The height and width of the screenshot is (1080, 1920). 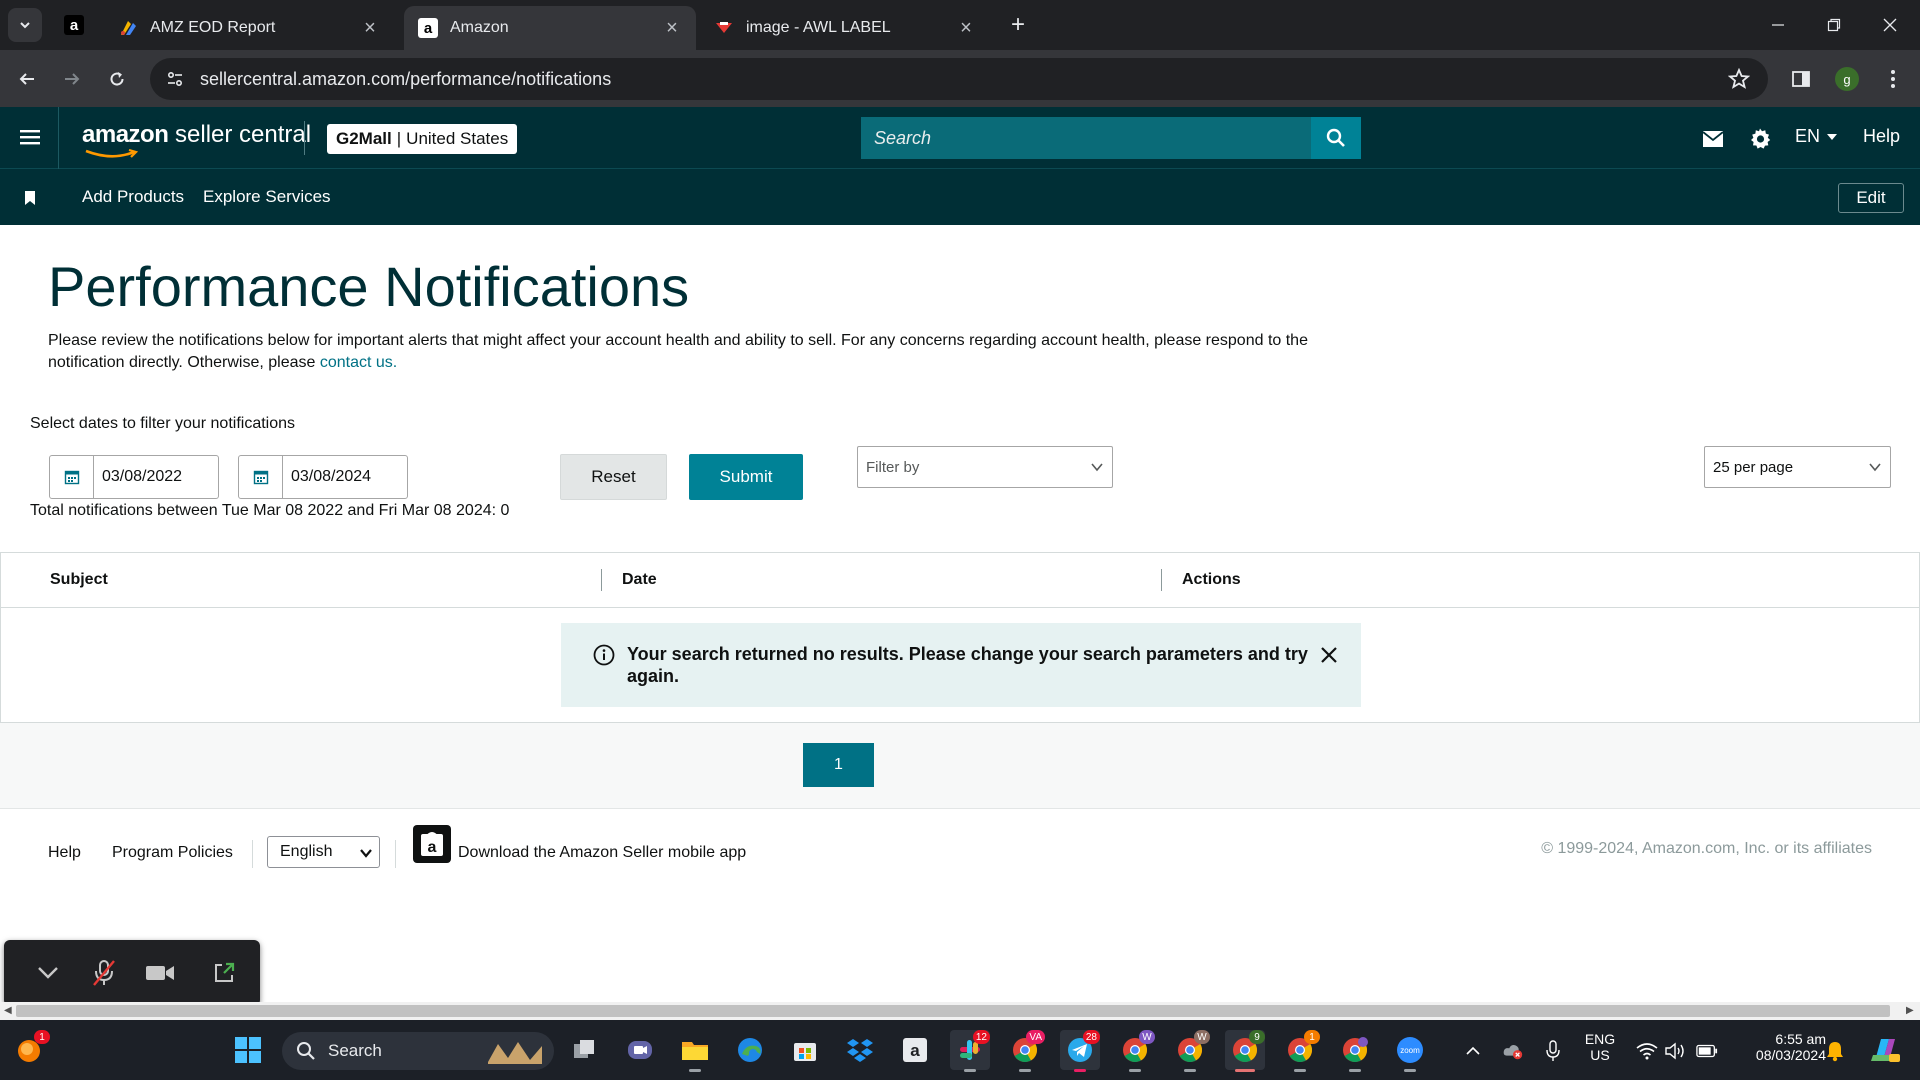 What do you see at coordinates (1086, 138) in the screenshot?
I see `search-input` at bounding box center [1086, 138].